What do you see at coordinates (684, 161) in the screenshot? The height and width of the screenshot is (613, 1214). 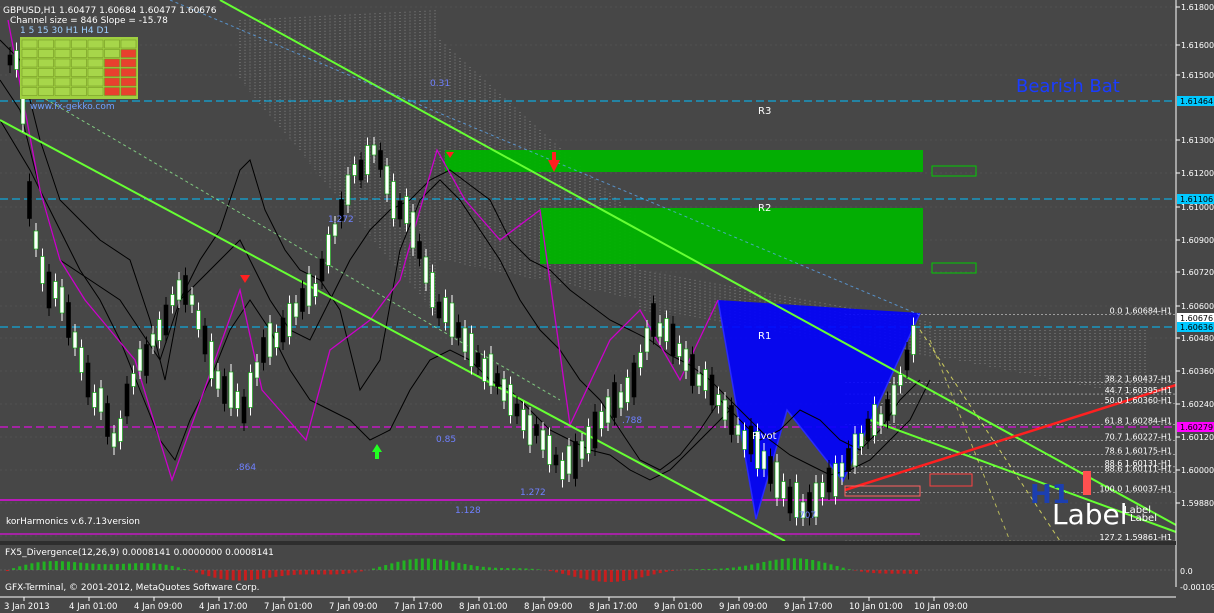 I see `supply-zone-upper` at bounding box center [684, 161].